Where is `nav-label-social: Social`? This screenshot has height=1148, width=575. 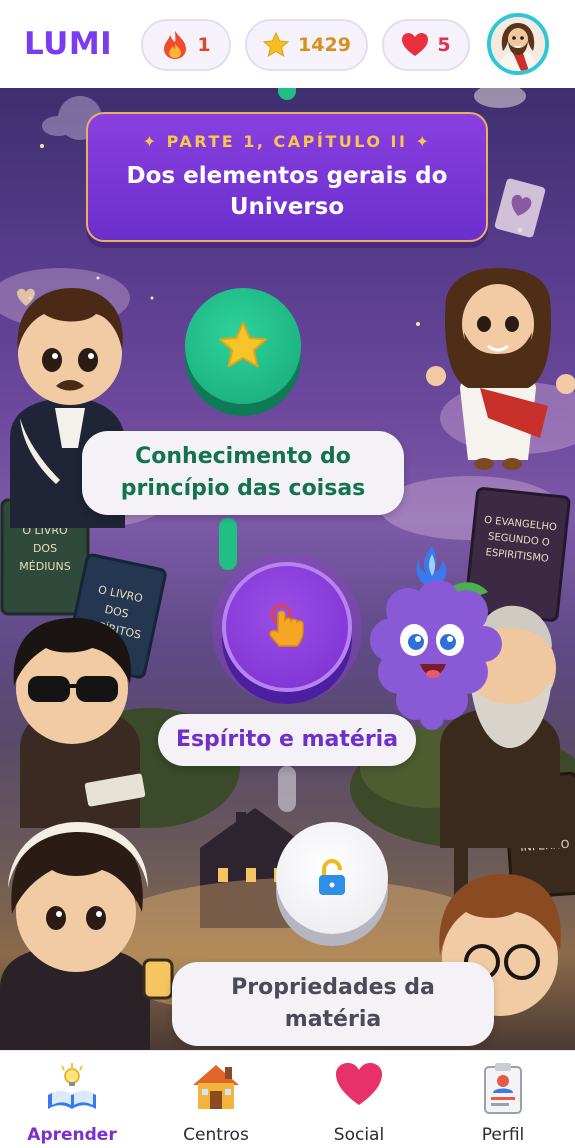 nav-label-social: Social is located at coordinates (359, 1135).